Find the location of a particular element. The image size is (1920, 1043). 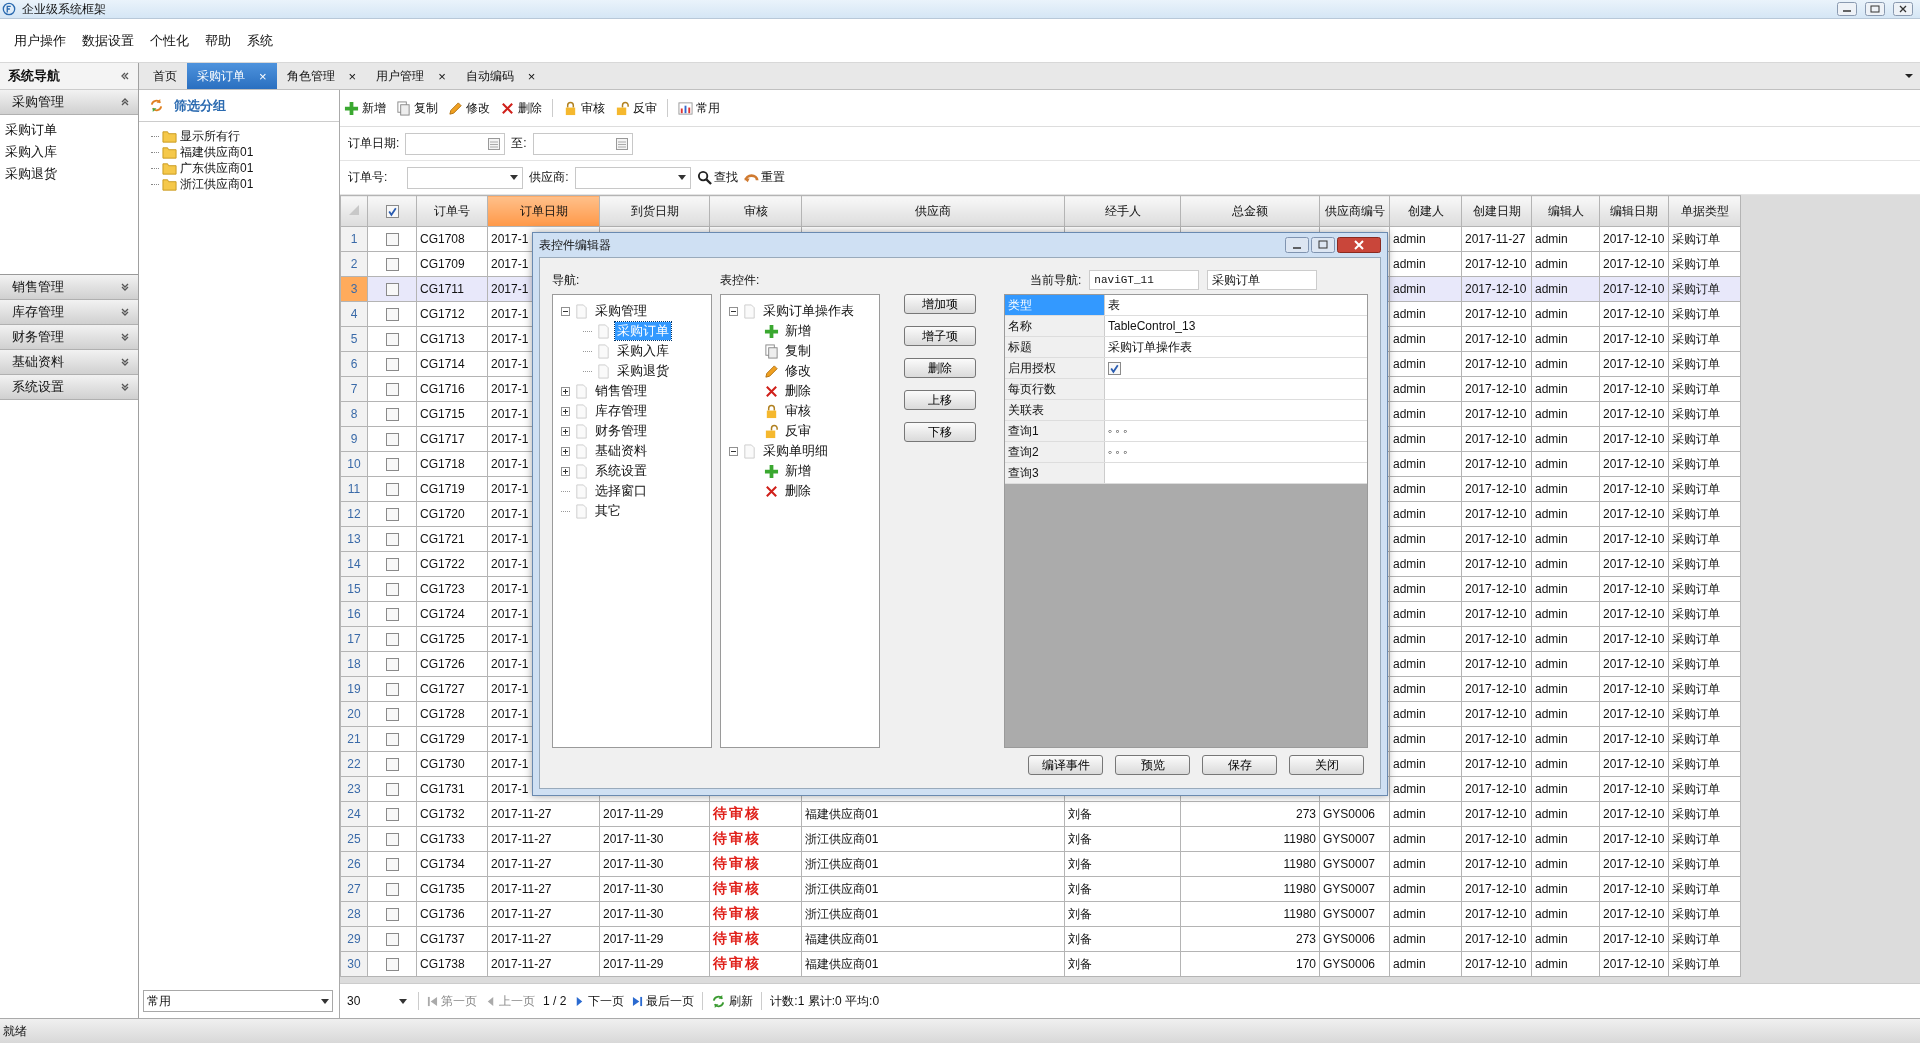

view-select: 常用 is located at coordinates (238, 1001).